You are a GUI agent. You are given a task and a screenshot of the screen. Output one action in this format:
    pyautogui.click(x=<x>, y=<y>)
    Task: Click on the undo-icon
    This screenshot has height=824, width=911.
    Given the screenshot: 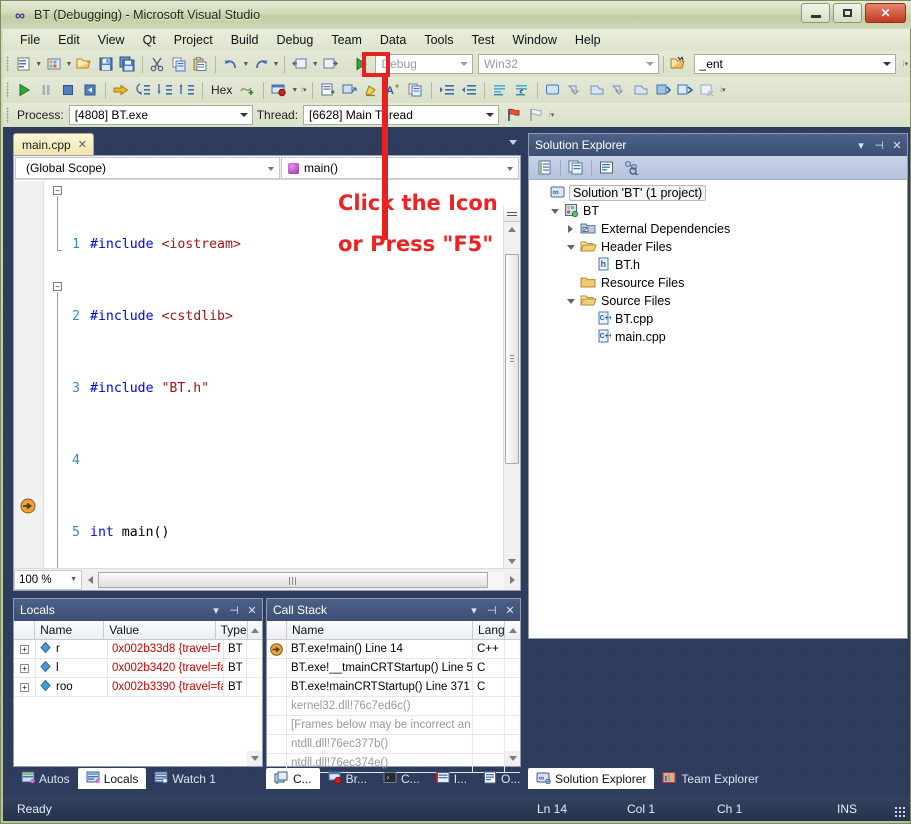 What is the action you would take?
    pyautogui.click(x=230, y=64)
    